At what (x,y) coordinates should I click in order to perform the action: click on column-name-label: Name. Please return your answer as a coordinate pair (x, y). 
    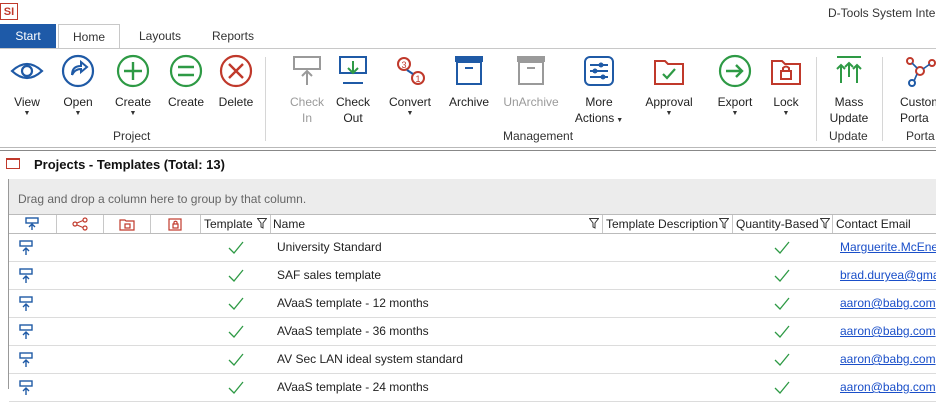
    Looking at the image, I should click on (289, 224).